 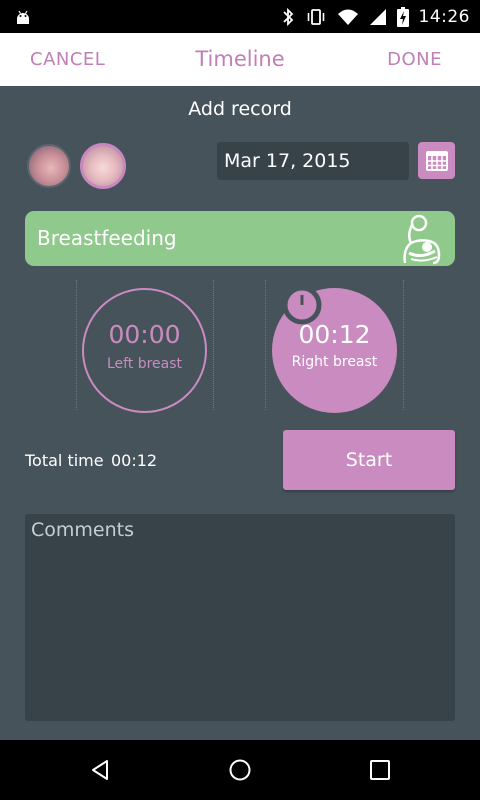 I want to click on record-type-label: Breastfeeding, so click(x=107, y=238).